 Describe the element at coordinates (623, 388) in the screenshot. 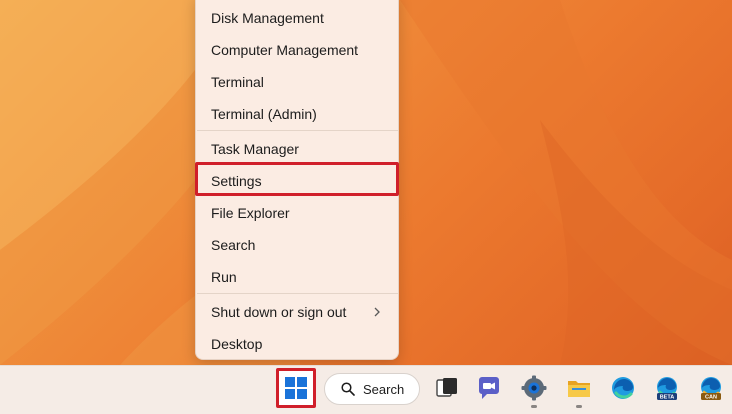

I see `edge-icon` at that location.